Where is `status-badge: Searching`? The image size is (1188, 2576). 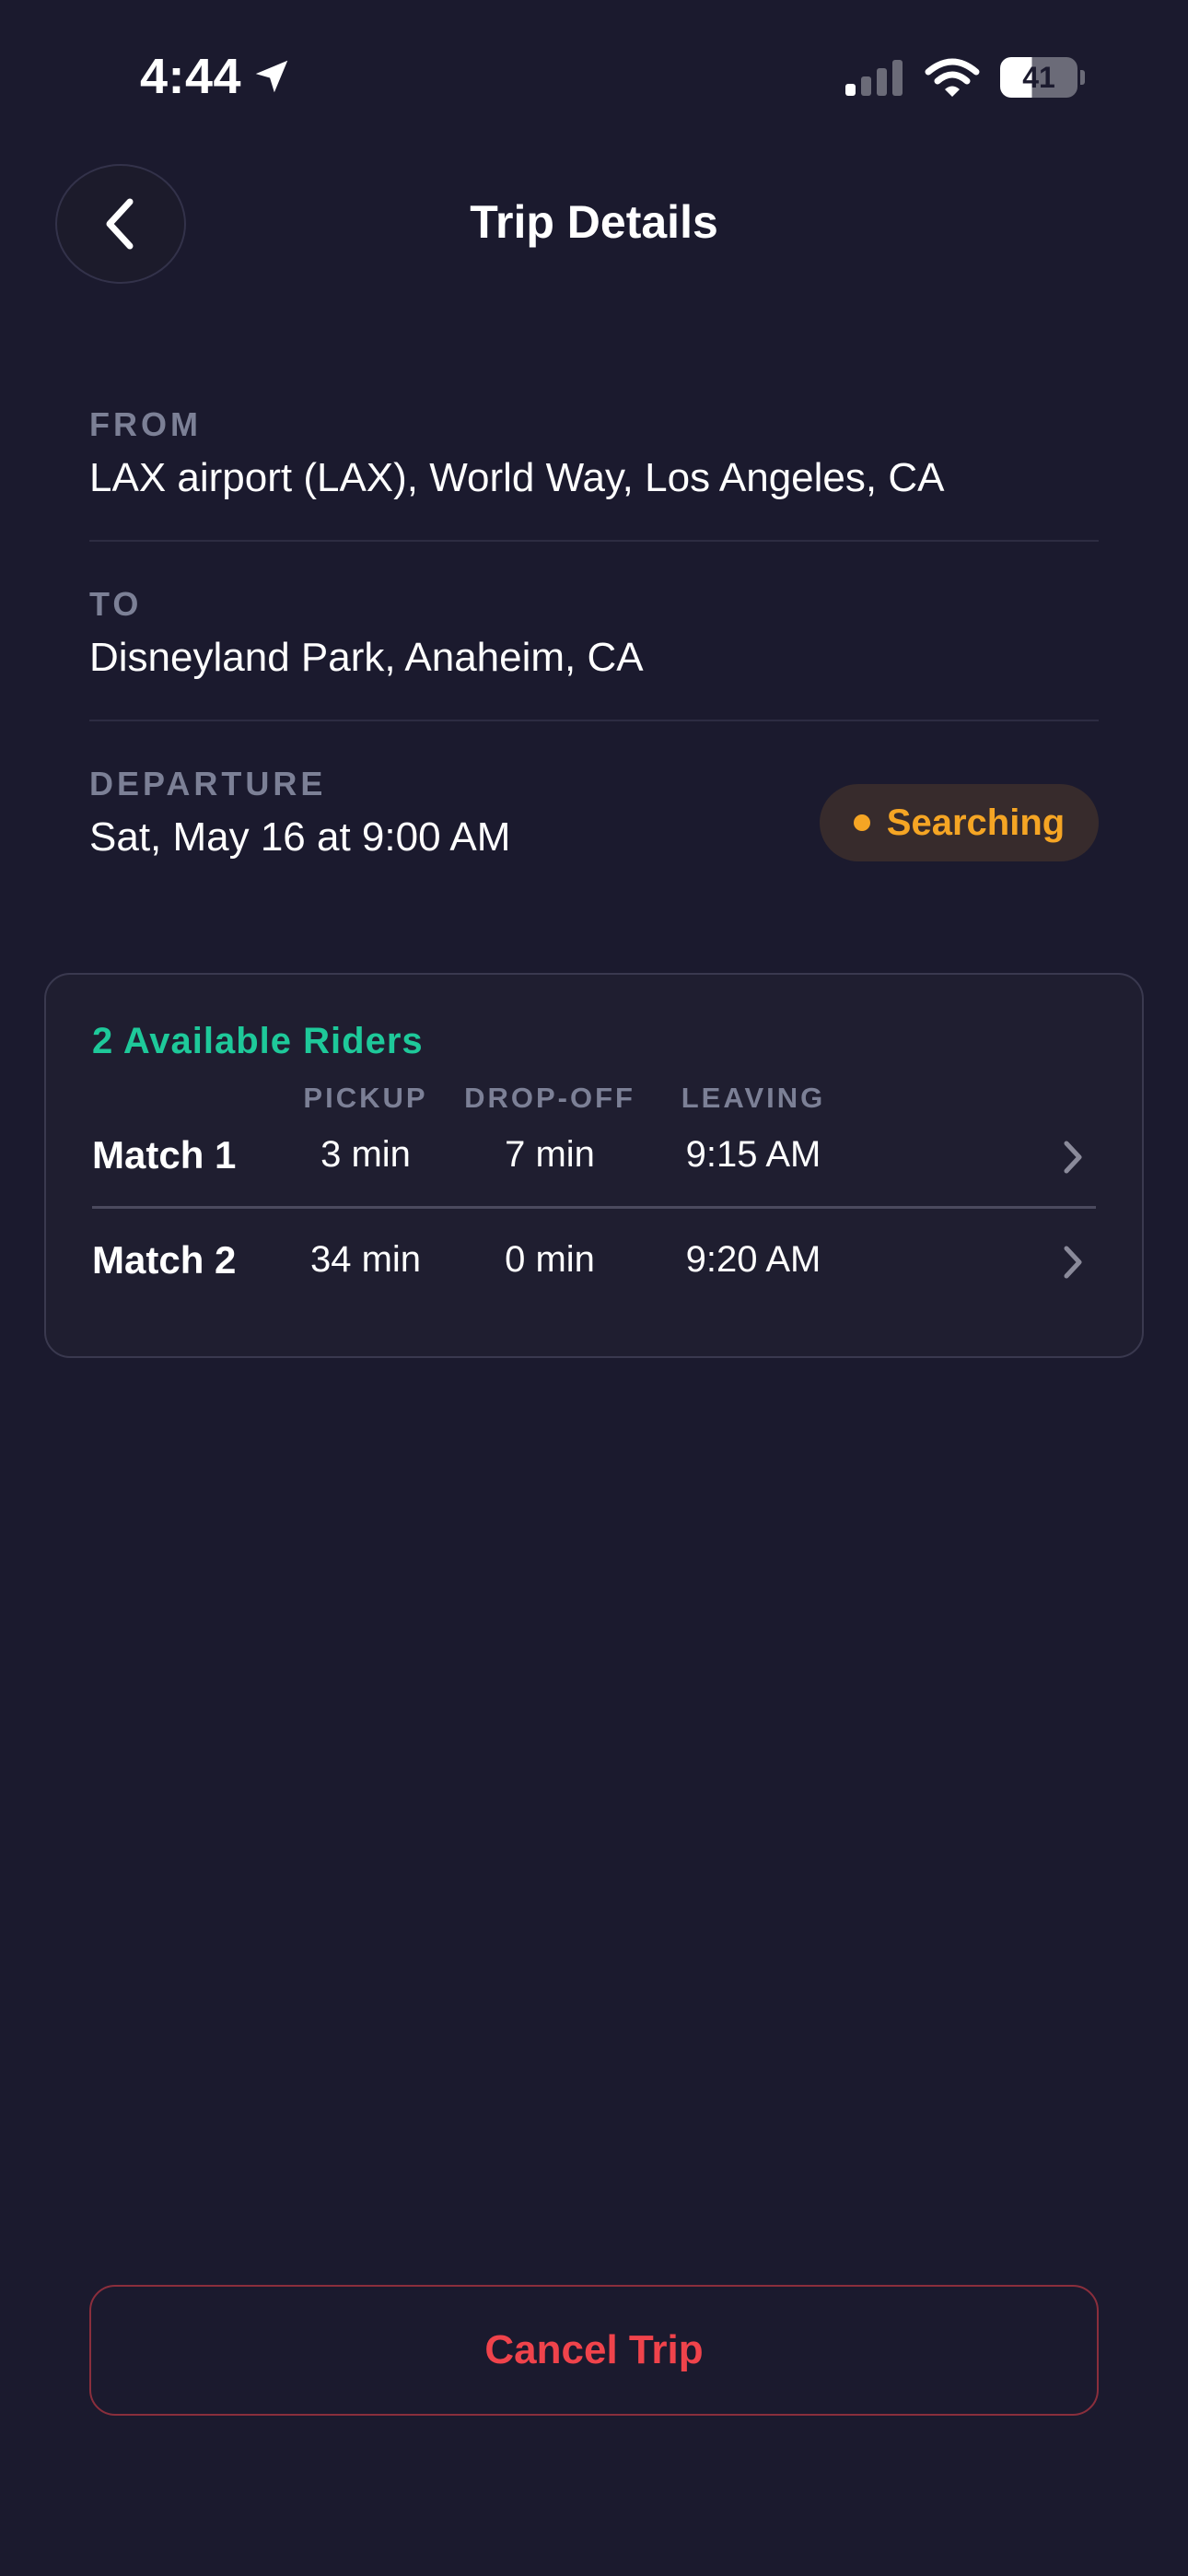 status-badge: Searching is located at coordinates (959, 822).